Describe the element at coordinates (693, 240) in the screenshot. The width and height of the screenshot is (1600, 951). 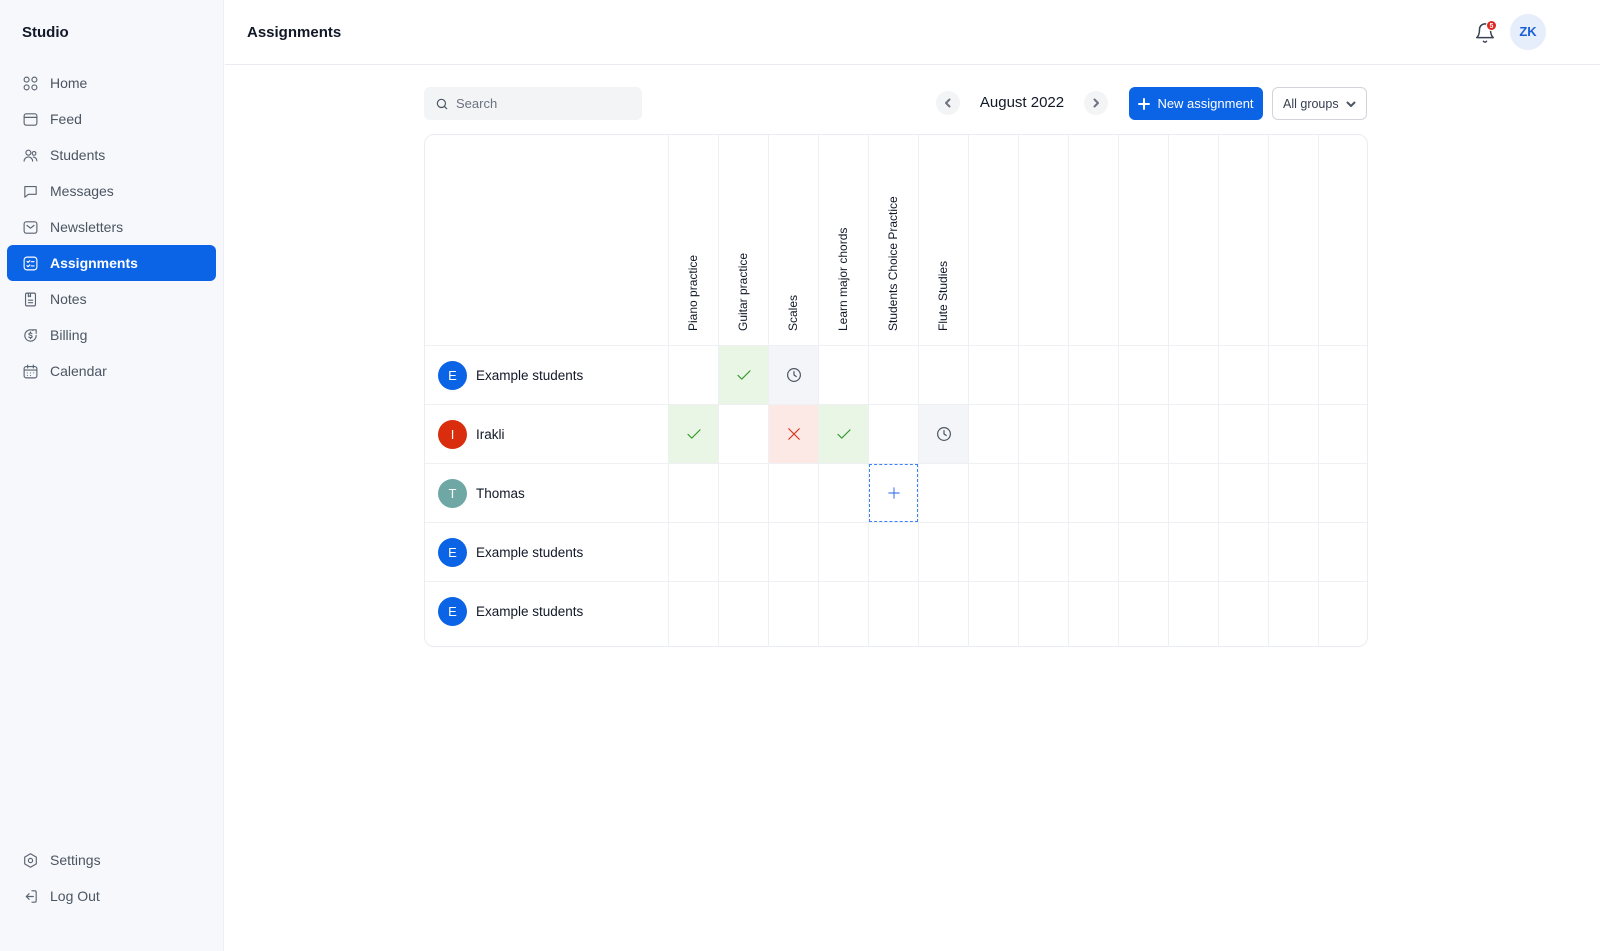
I see `assignment-column-header: Piano practice` at that location.